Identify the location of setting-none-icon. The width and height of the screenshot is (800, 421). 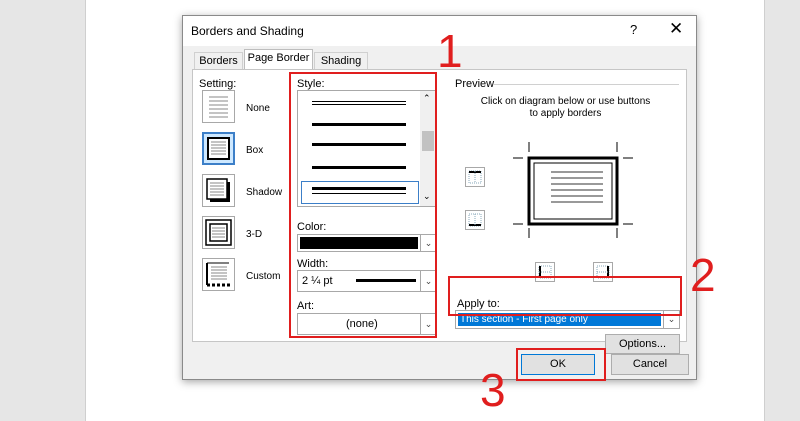
(218, 107).